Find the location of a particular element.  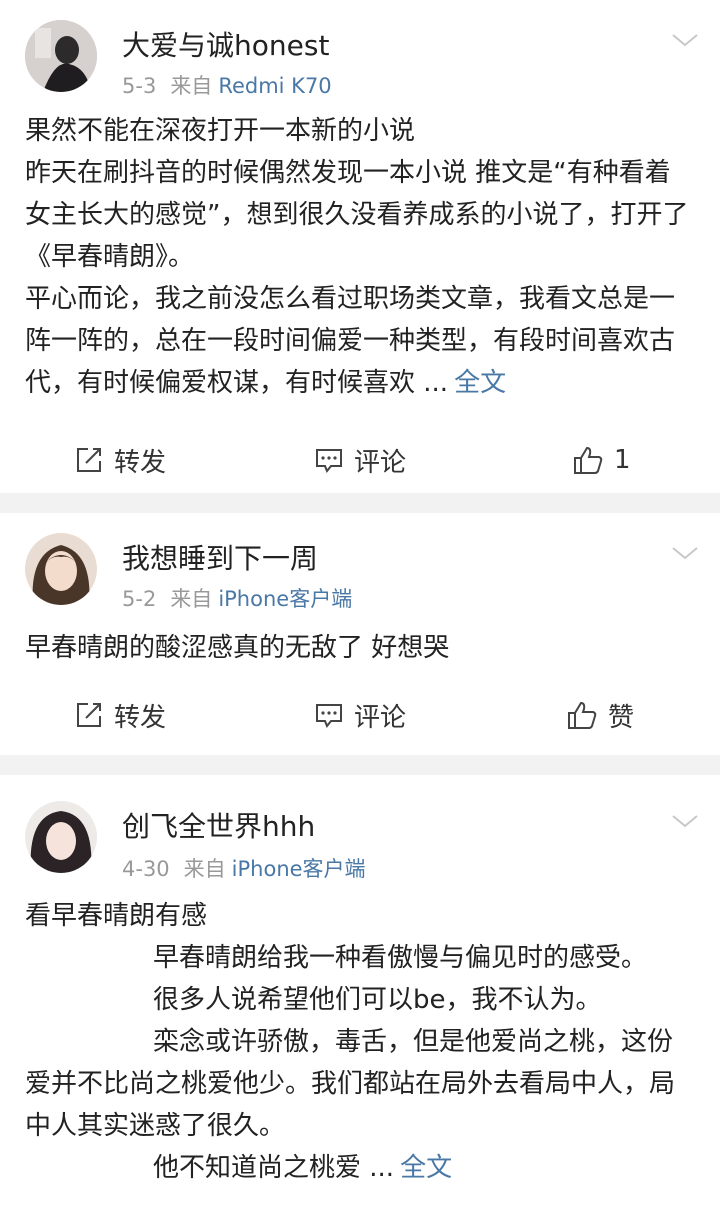

post-paragraph: 他不知道尚之桃爱 ... 全文 is located at coordinates (360, 1168).